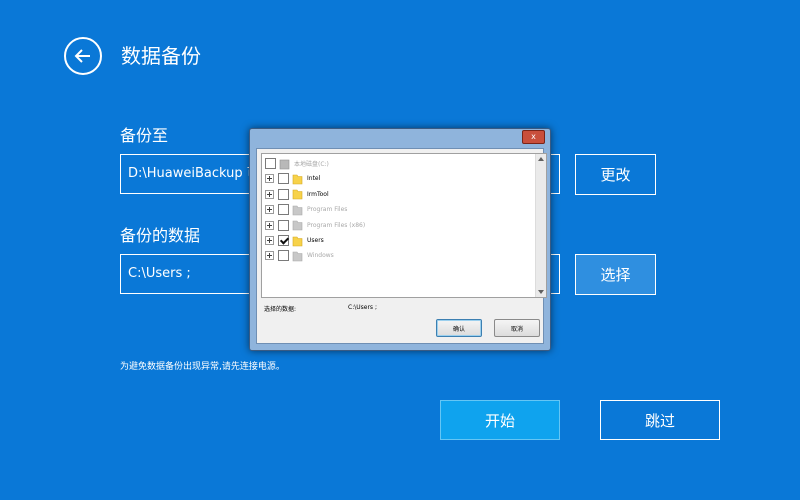  I want to click on tree-item: Program Files, so click(306, 209).